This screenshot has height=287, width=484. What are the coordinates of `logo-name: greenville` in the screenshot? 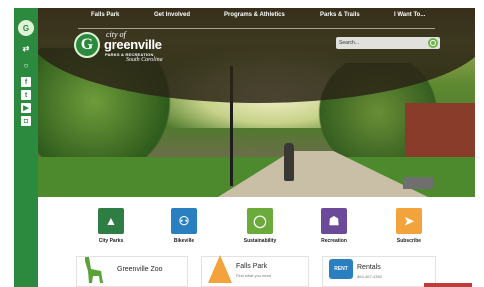 It's located at (133, 44).